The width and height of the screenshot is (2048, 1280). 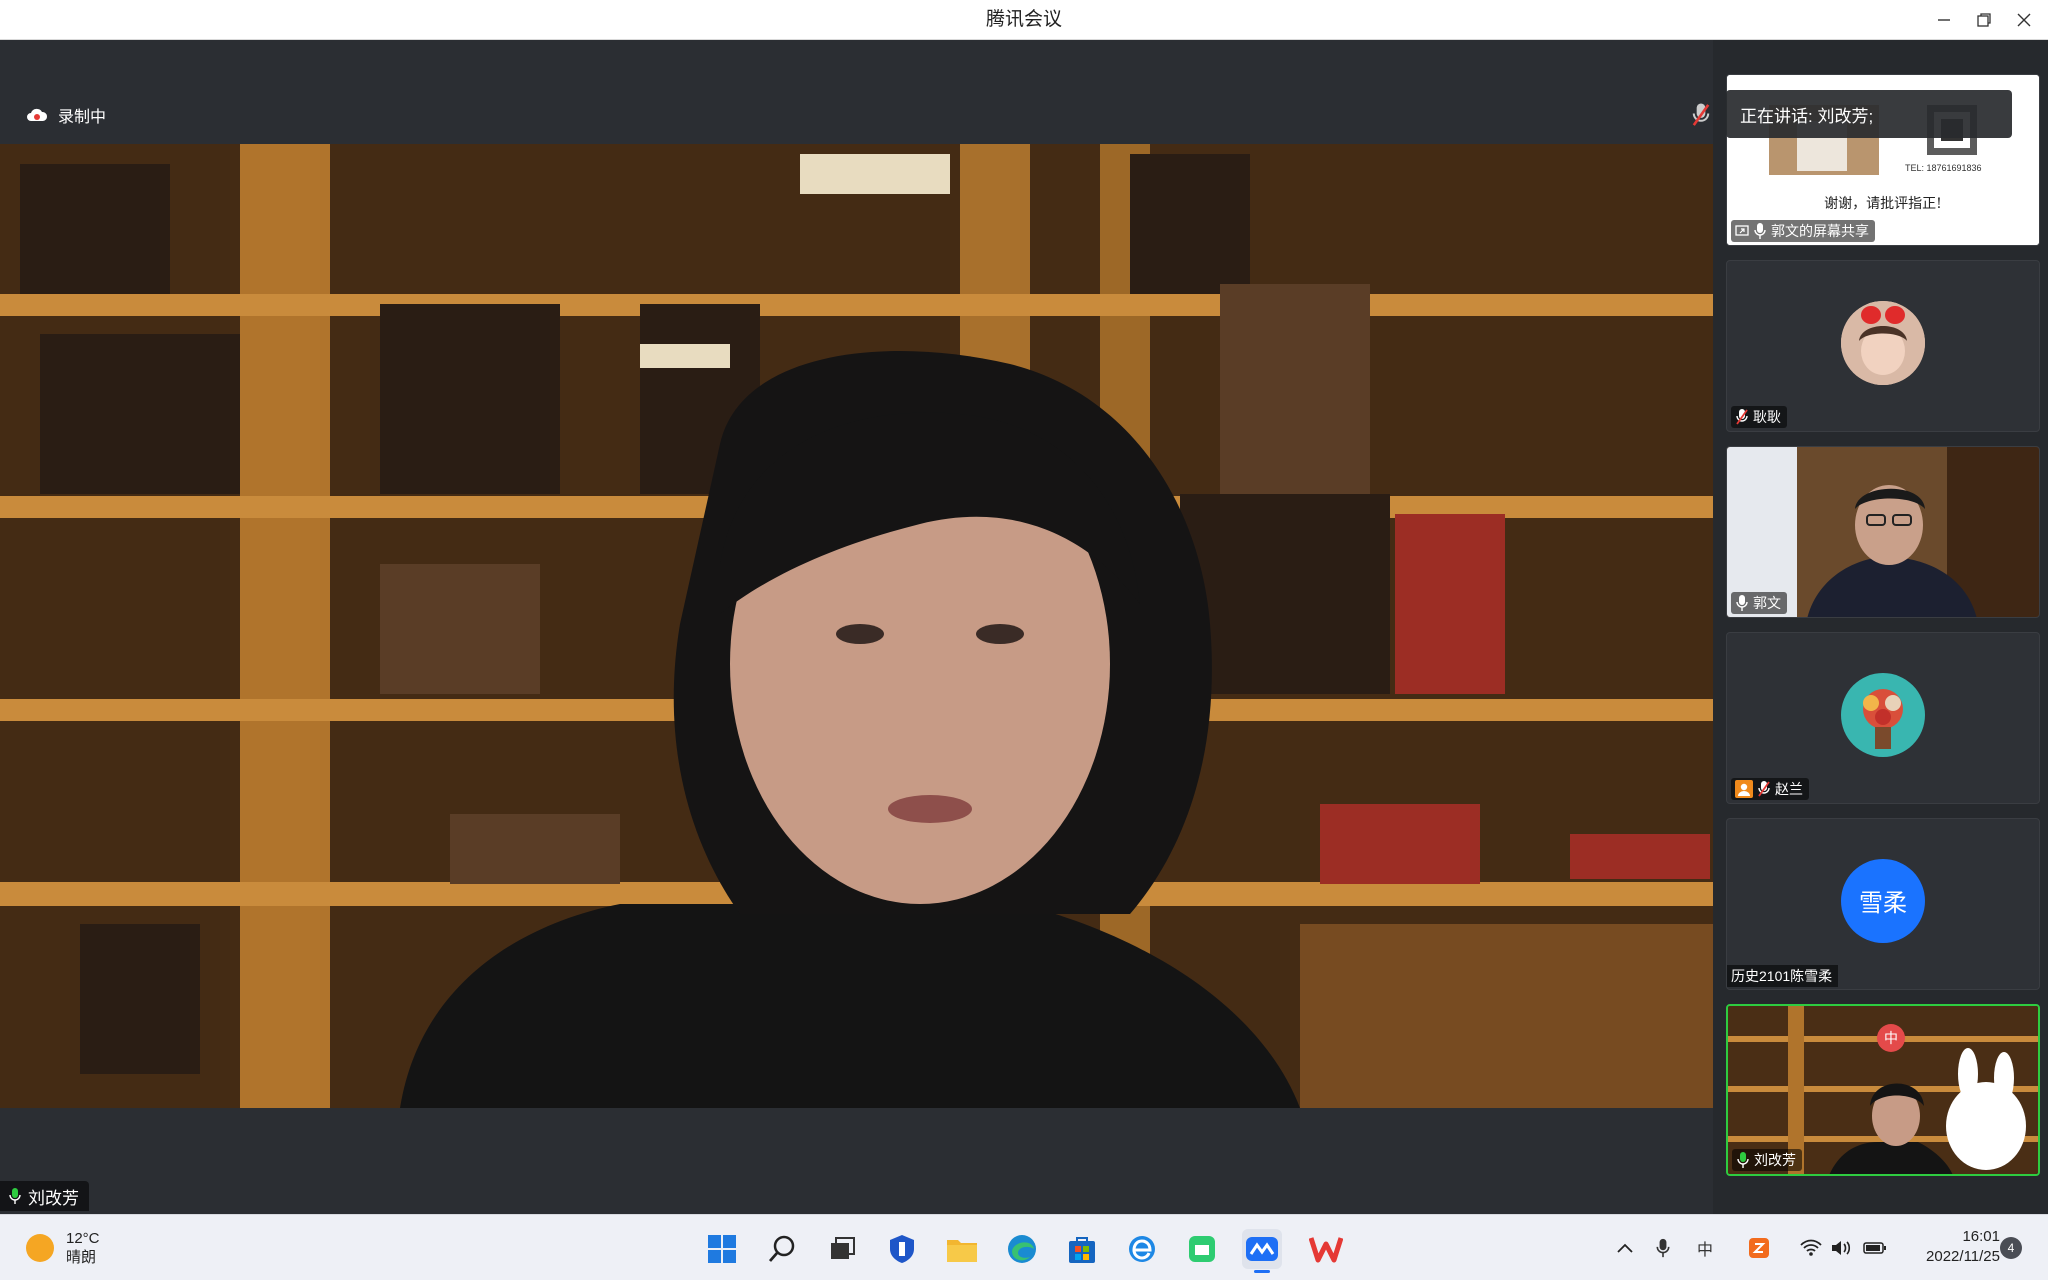 I want to click on search-button, so click(x=782, y=1249).